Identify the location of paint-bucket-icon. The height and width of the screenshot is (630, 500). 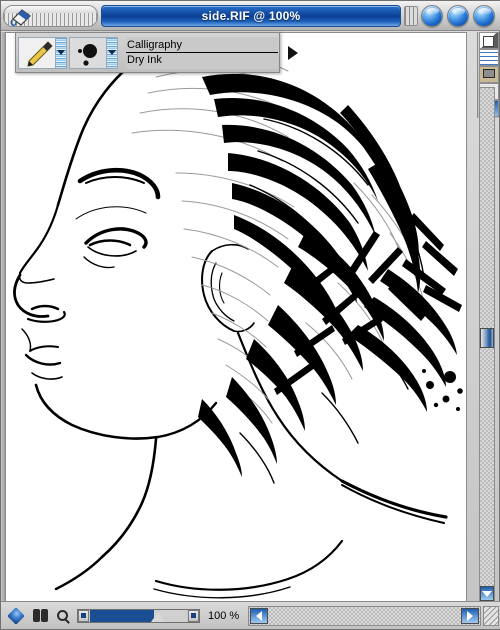
(20, 17).